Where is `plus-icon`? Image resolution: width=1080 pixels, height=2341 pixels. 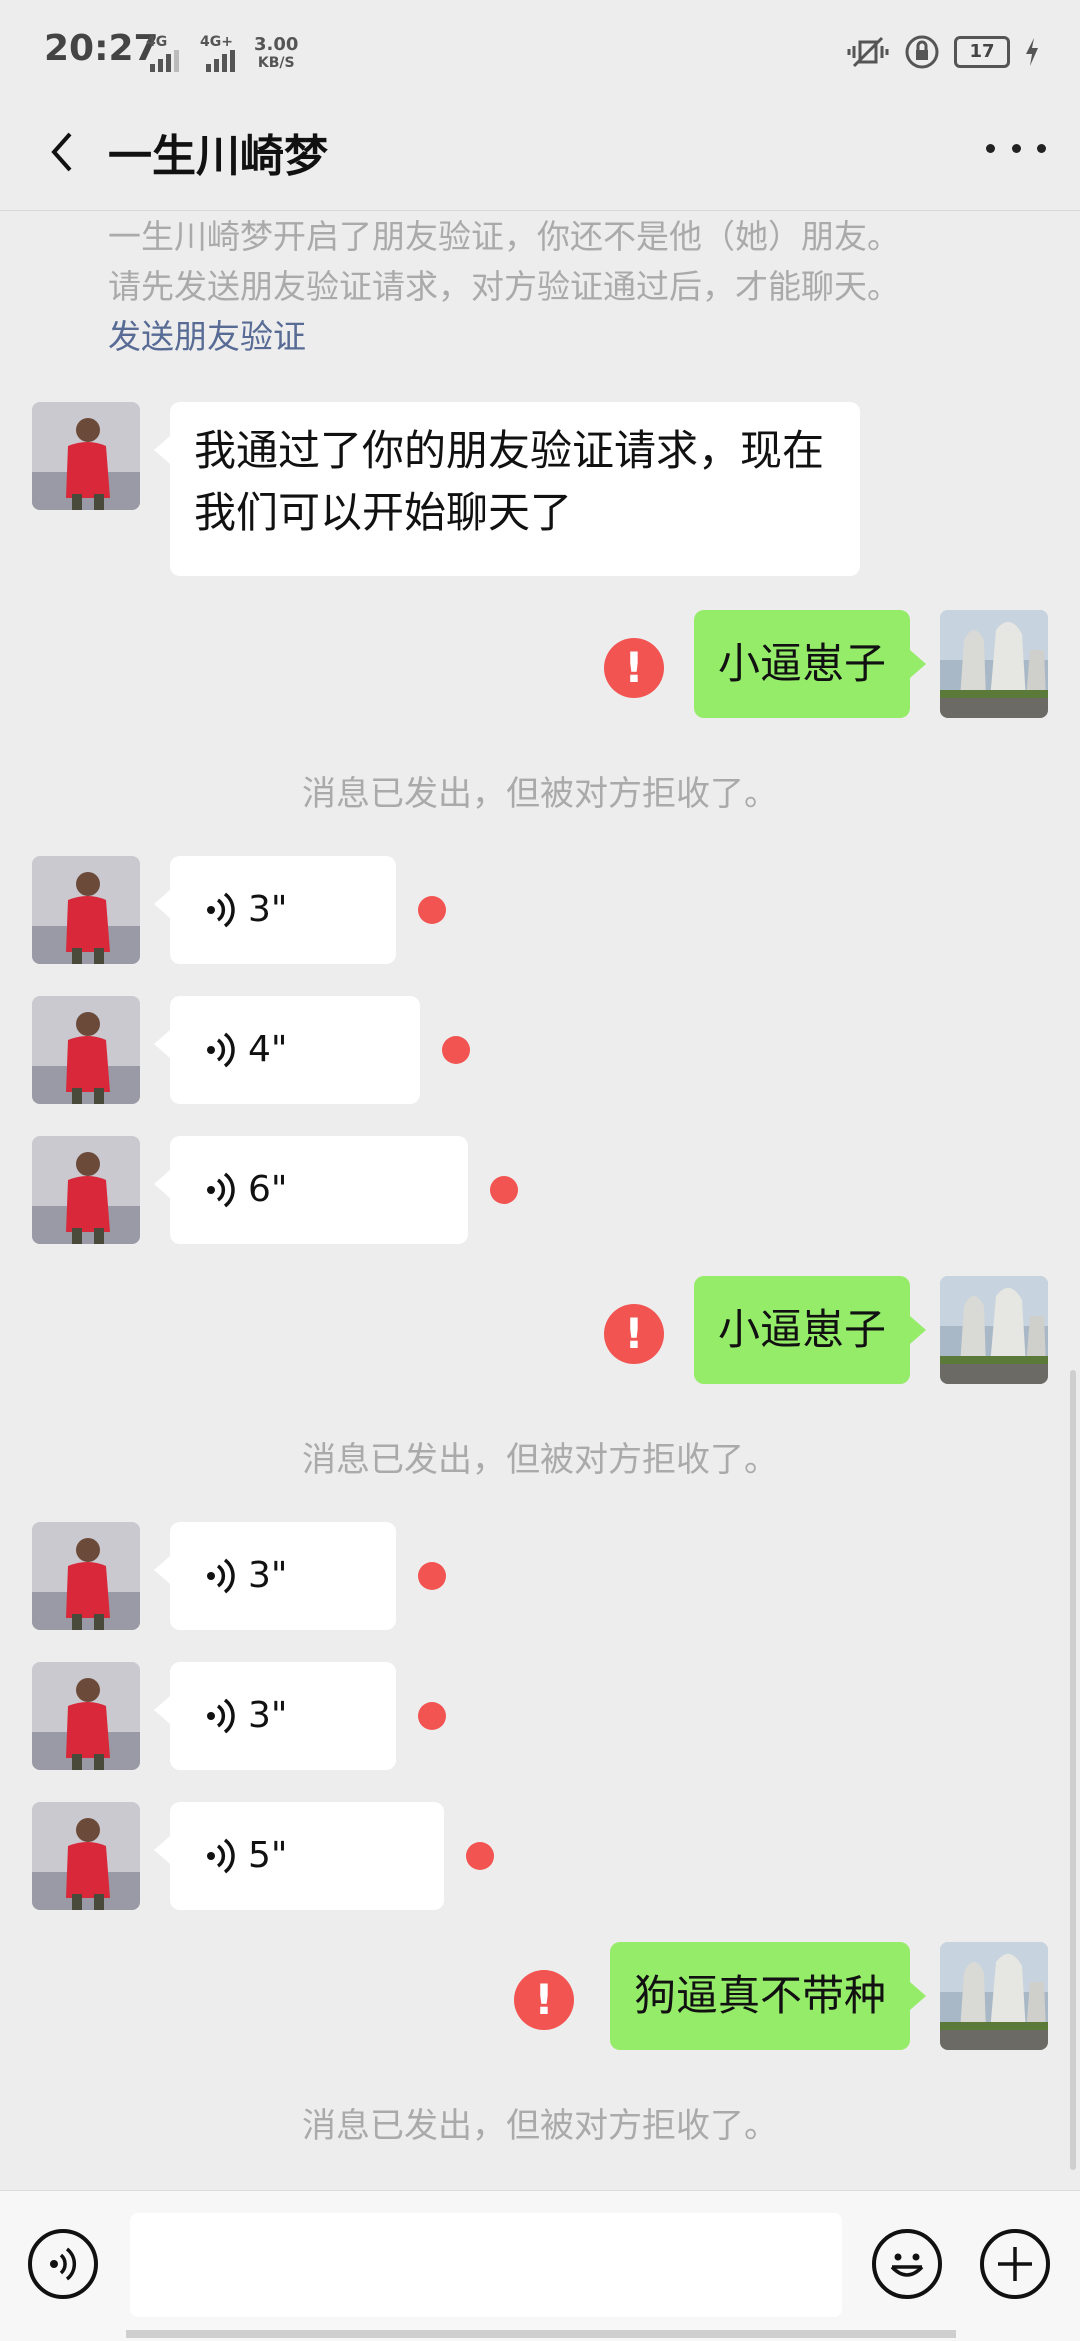
plus-icon is located at coordinates (1015, 2264).